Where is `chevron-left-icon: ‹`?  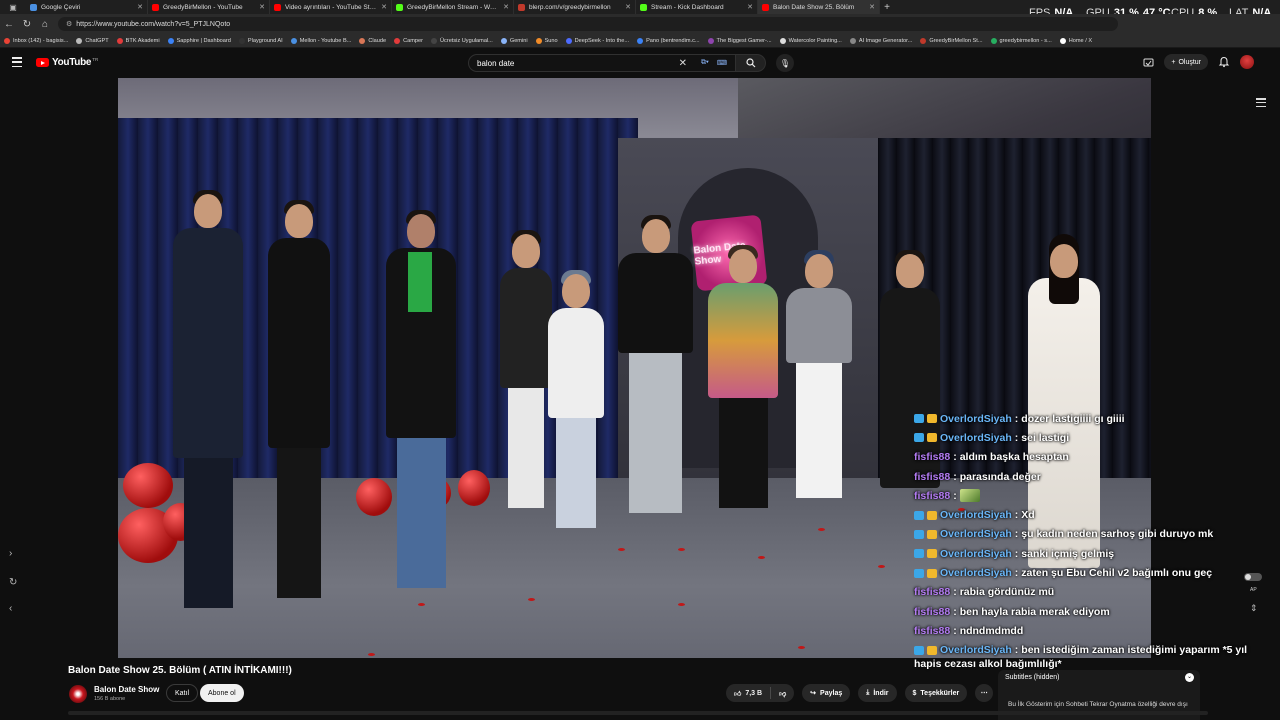 chevron-left-icon: ‹ is located at coordinates (10, 608).